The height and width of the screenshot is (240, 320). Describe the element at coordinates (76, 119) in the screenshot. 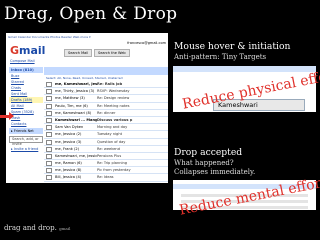

I see `email-sender: Kameshwari ... Mangala (14)` at that location.